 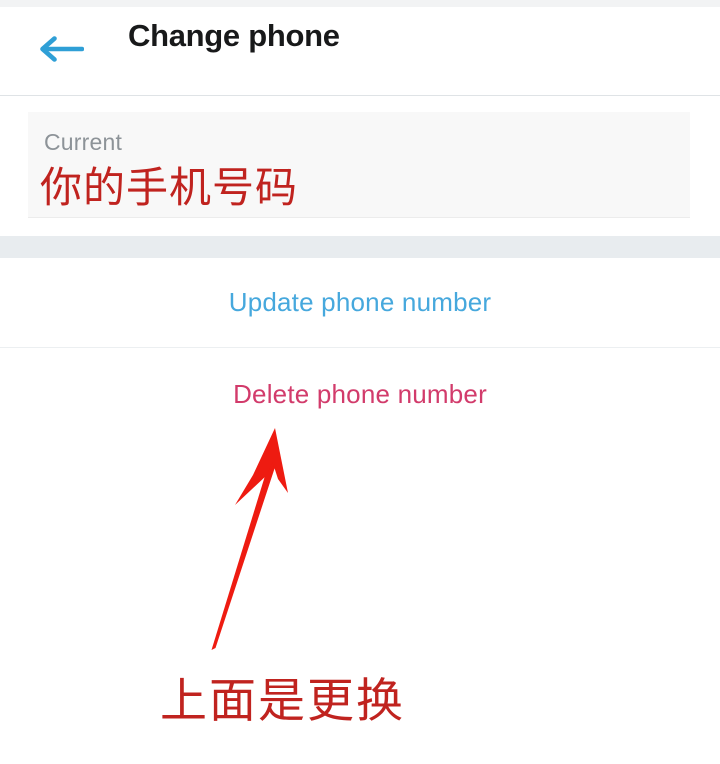 I want to click on delete-phone-number-label: Delete phone number, so click(x=360, y=393).